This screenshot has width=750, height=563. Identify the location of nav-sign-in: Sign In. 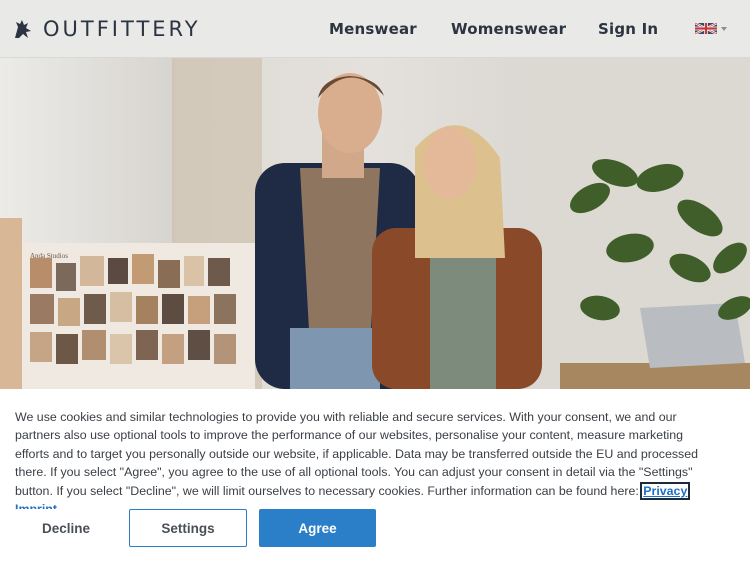
(628, 29).